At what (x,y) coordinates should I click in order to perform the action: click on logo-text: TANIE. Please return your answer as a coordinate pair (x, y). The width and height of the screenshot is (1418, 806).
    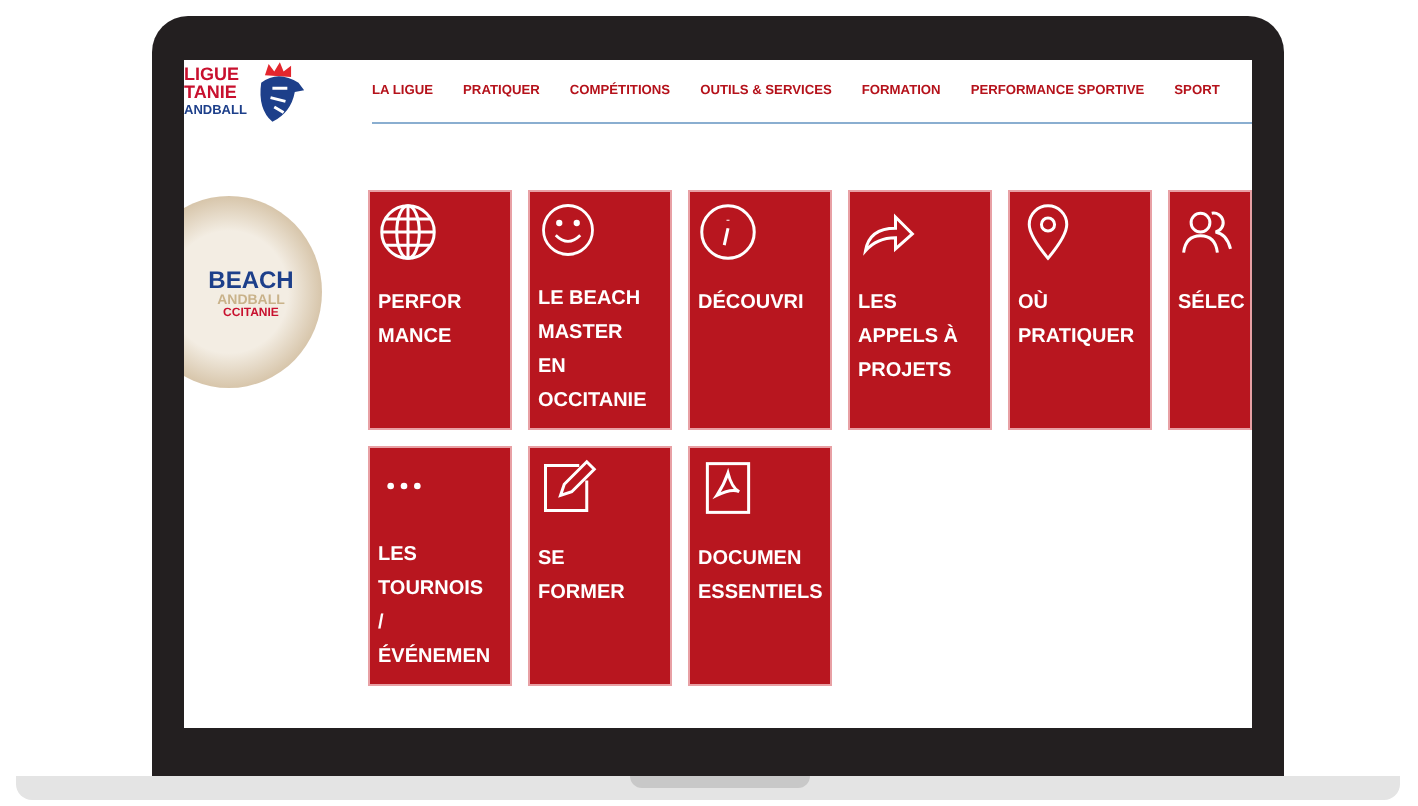
    Looking at the image, I should click on (211, 92).